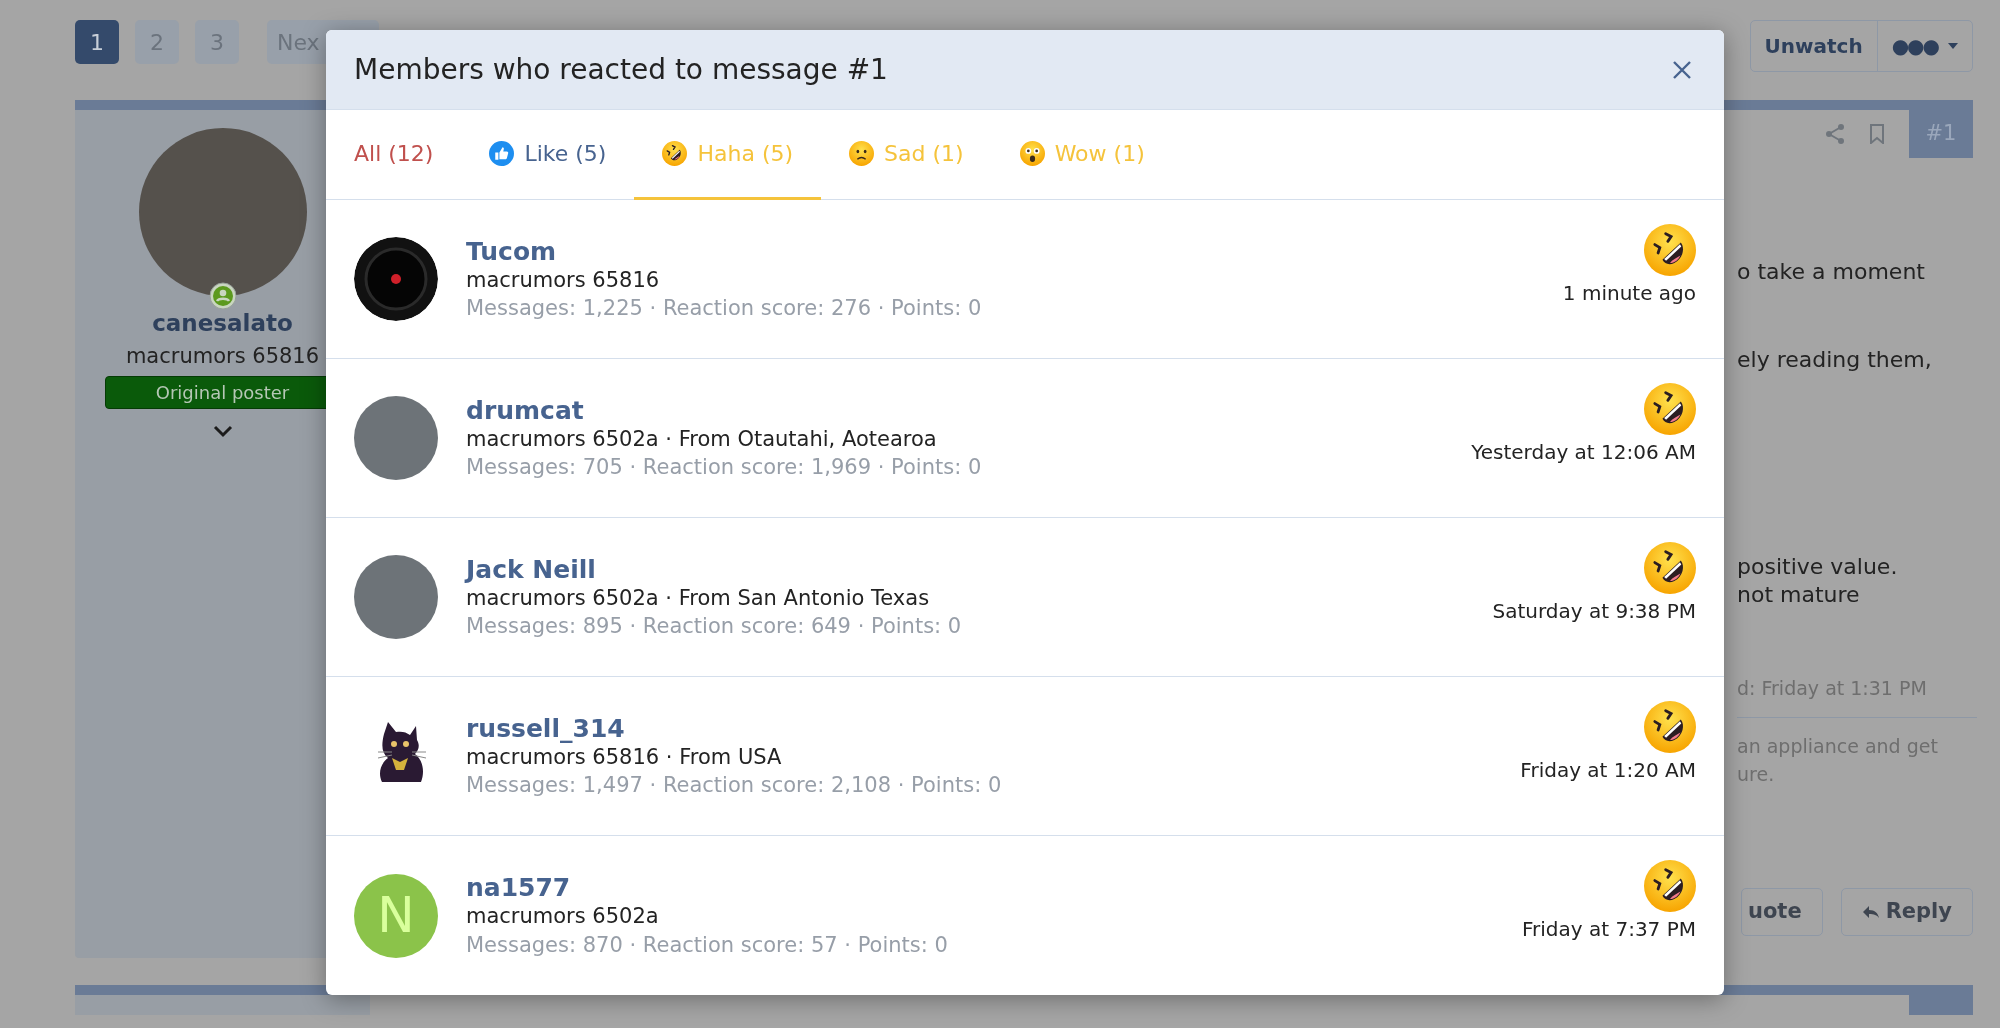 Image resolution: width=2000 pixels, height=1028 pixels. I want to click on member-stats: Messages: 895 · Reaction score: 649 · Points: 0, so click(714, 627).